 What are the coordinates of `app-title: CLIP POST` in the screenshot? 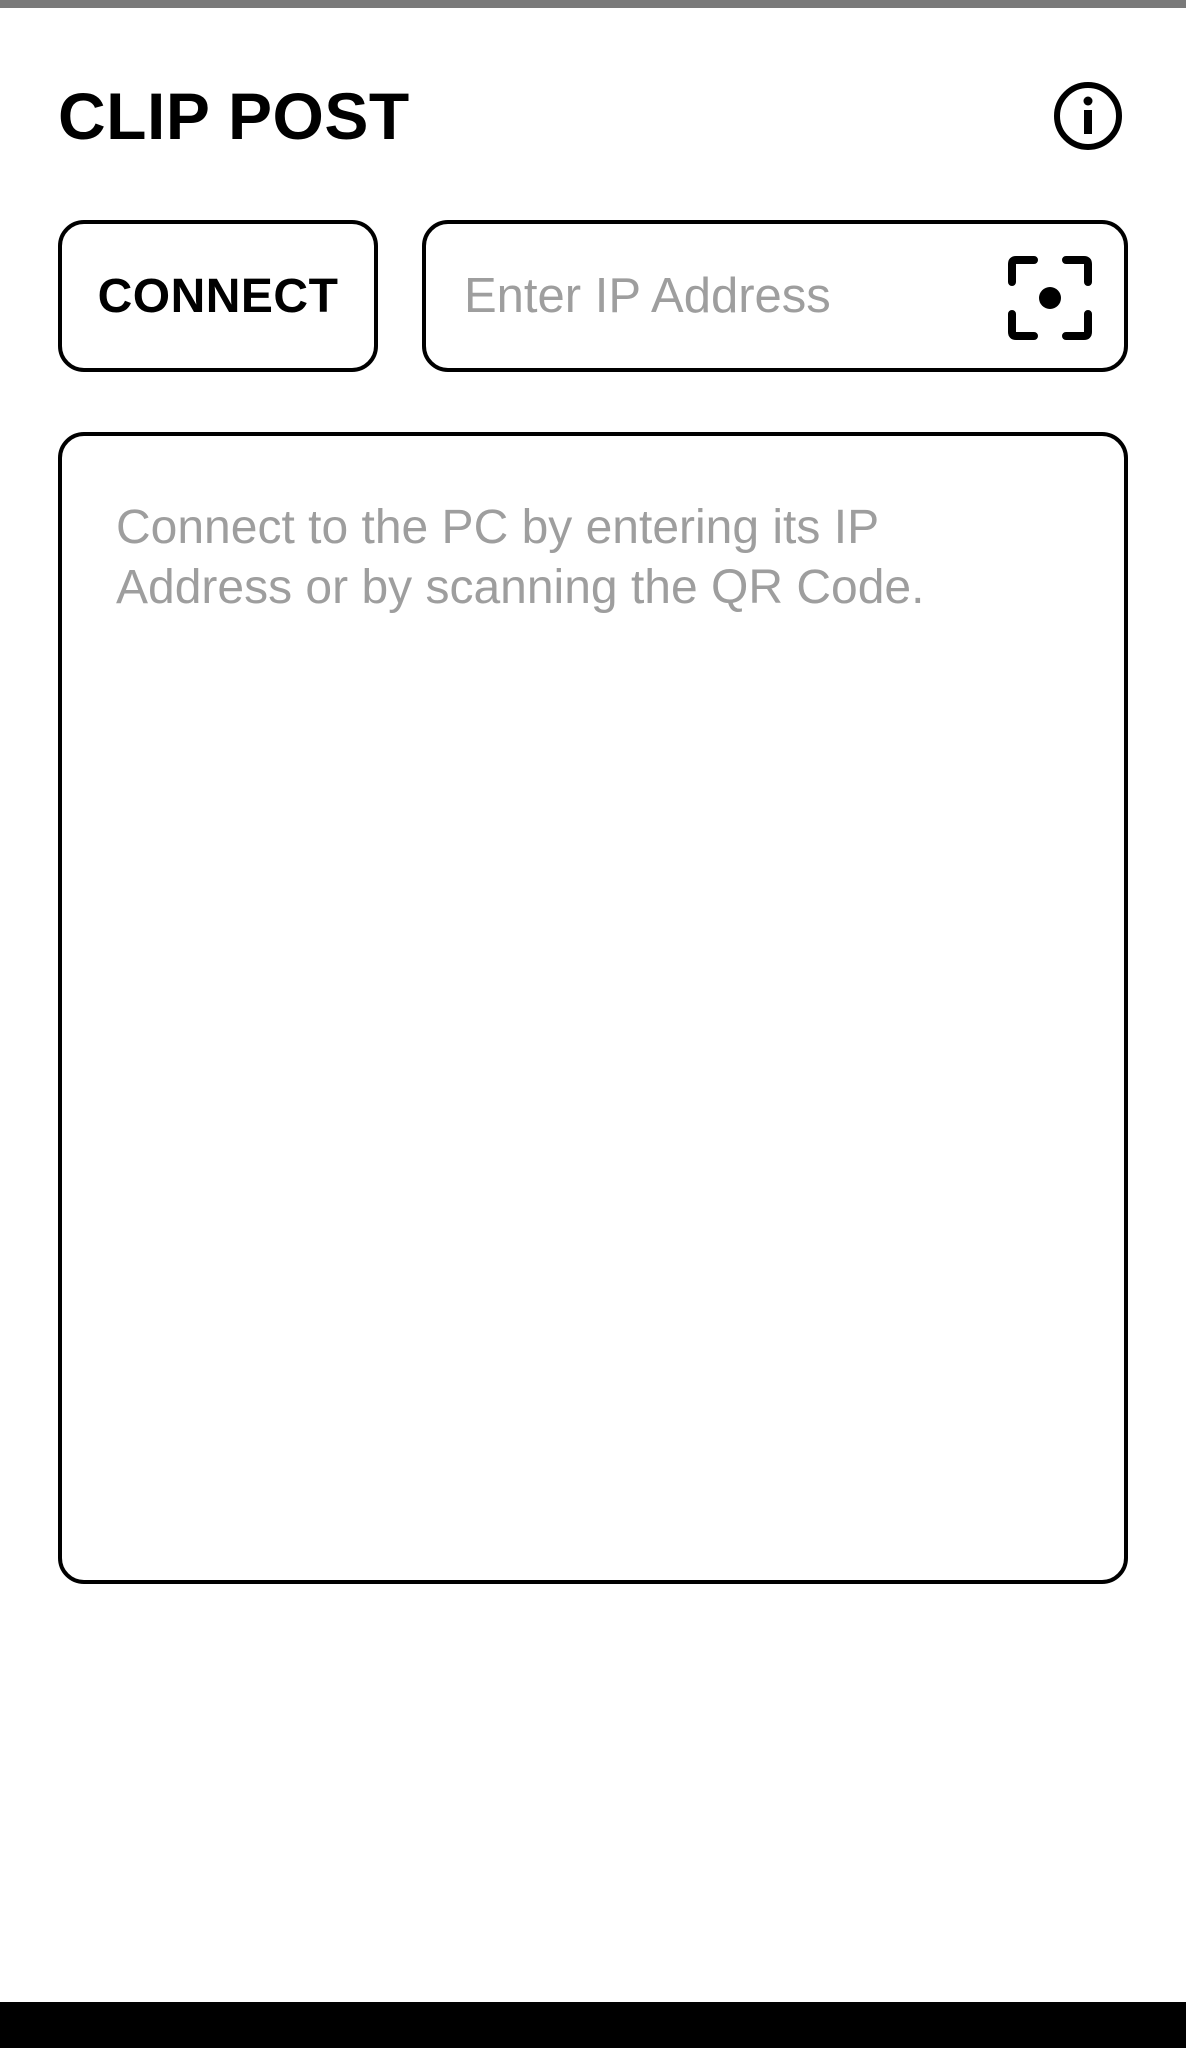 It's located at (234, 116).